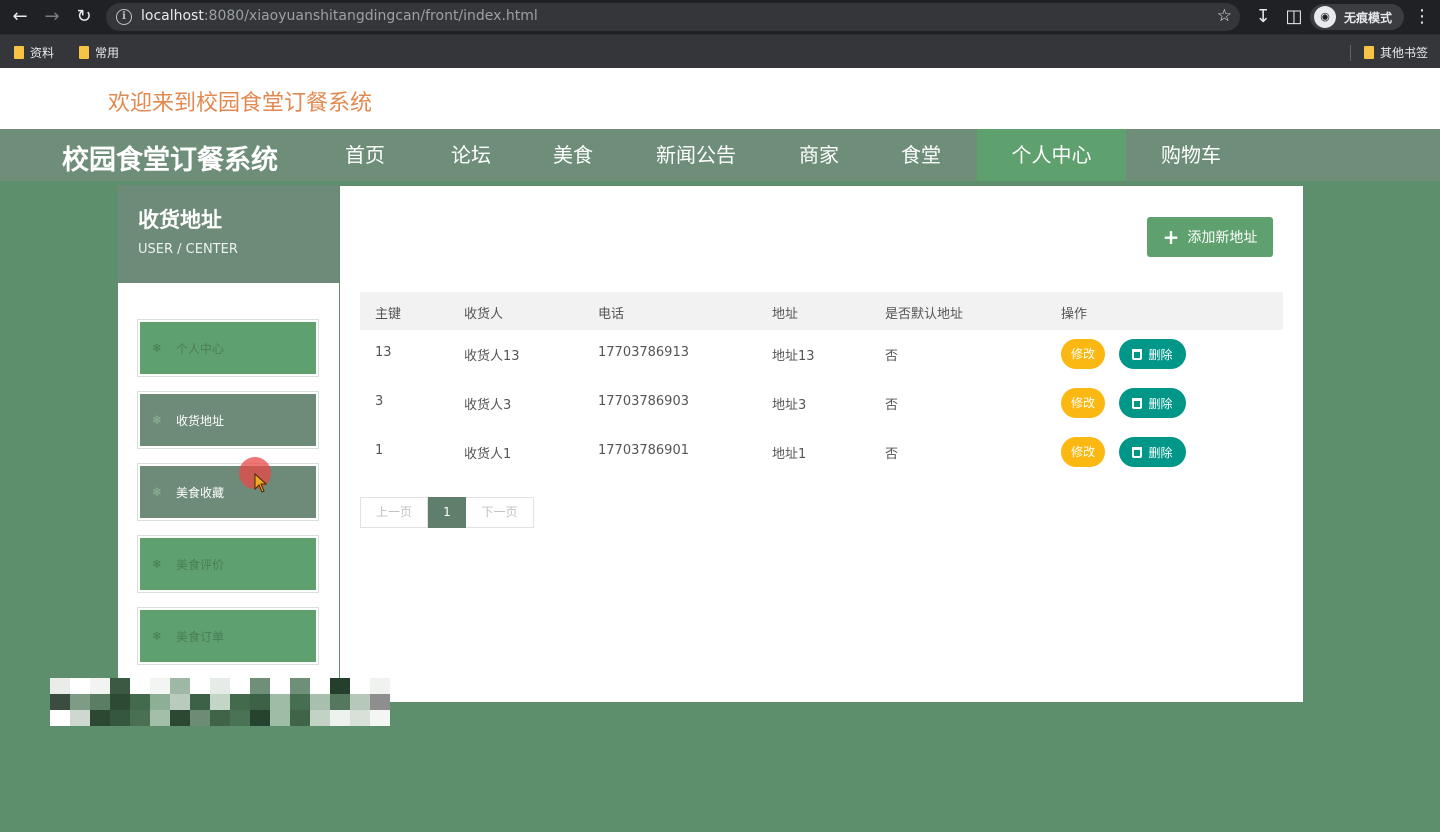 The width and height of the screenshot is (1440, 832). I want to click on bookmark-label: 常用, so click(107, 52).